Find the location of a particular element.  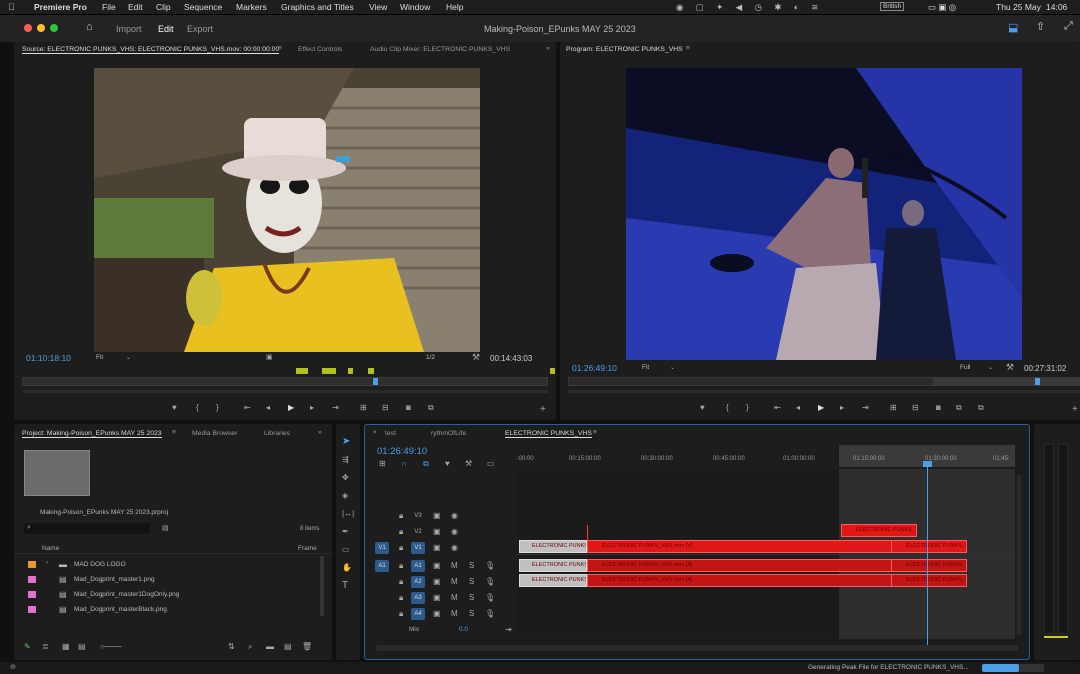

rectangle-tool-icon: ▭ is located at coordinates (346, 550).